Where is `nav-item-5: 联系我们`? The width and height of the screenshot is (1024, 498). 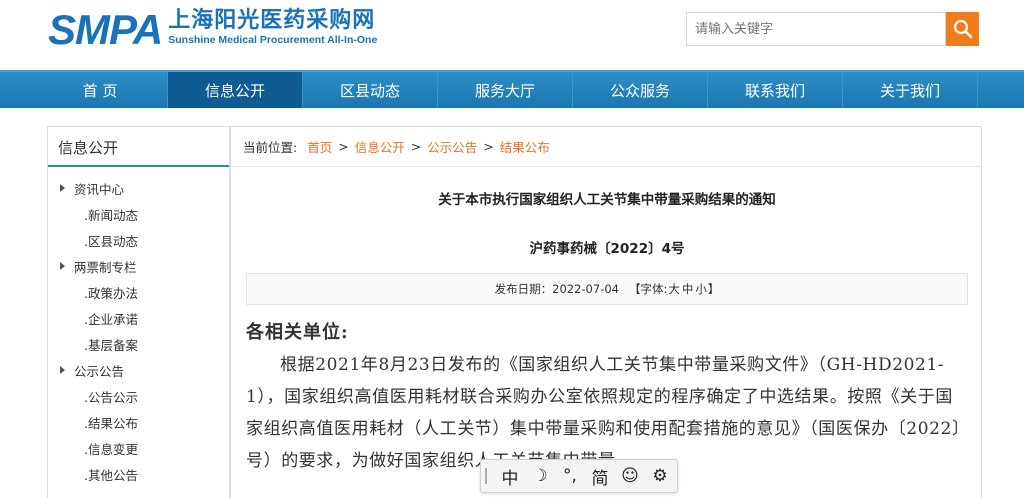 nav-item-5: 联系我们 is located at coordinates (775, 90).